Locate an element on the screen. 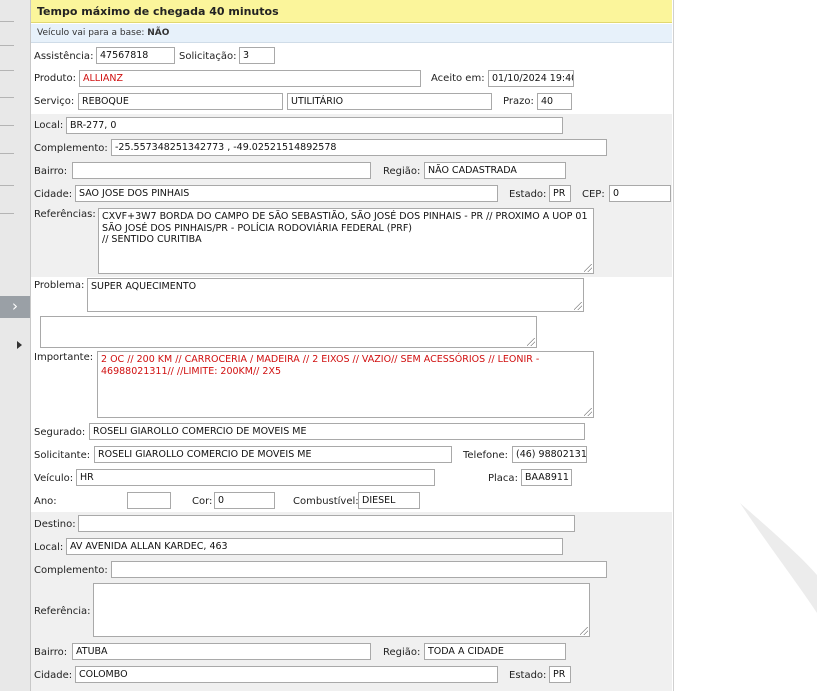  local-field: BR-277, 0 is located at coordinates (314, 125).